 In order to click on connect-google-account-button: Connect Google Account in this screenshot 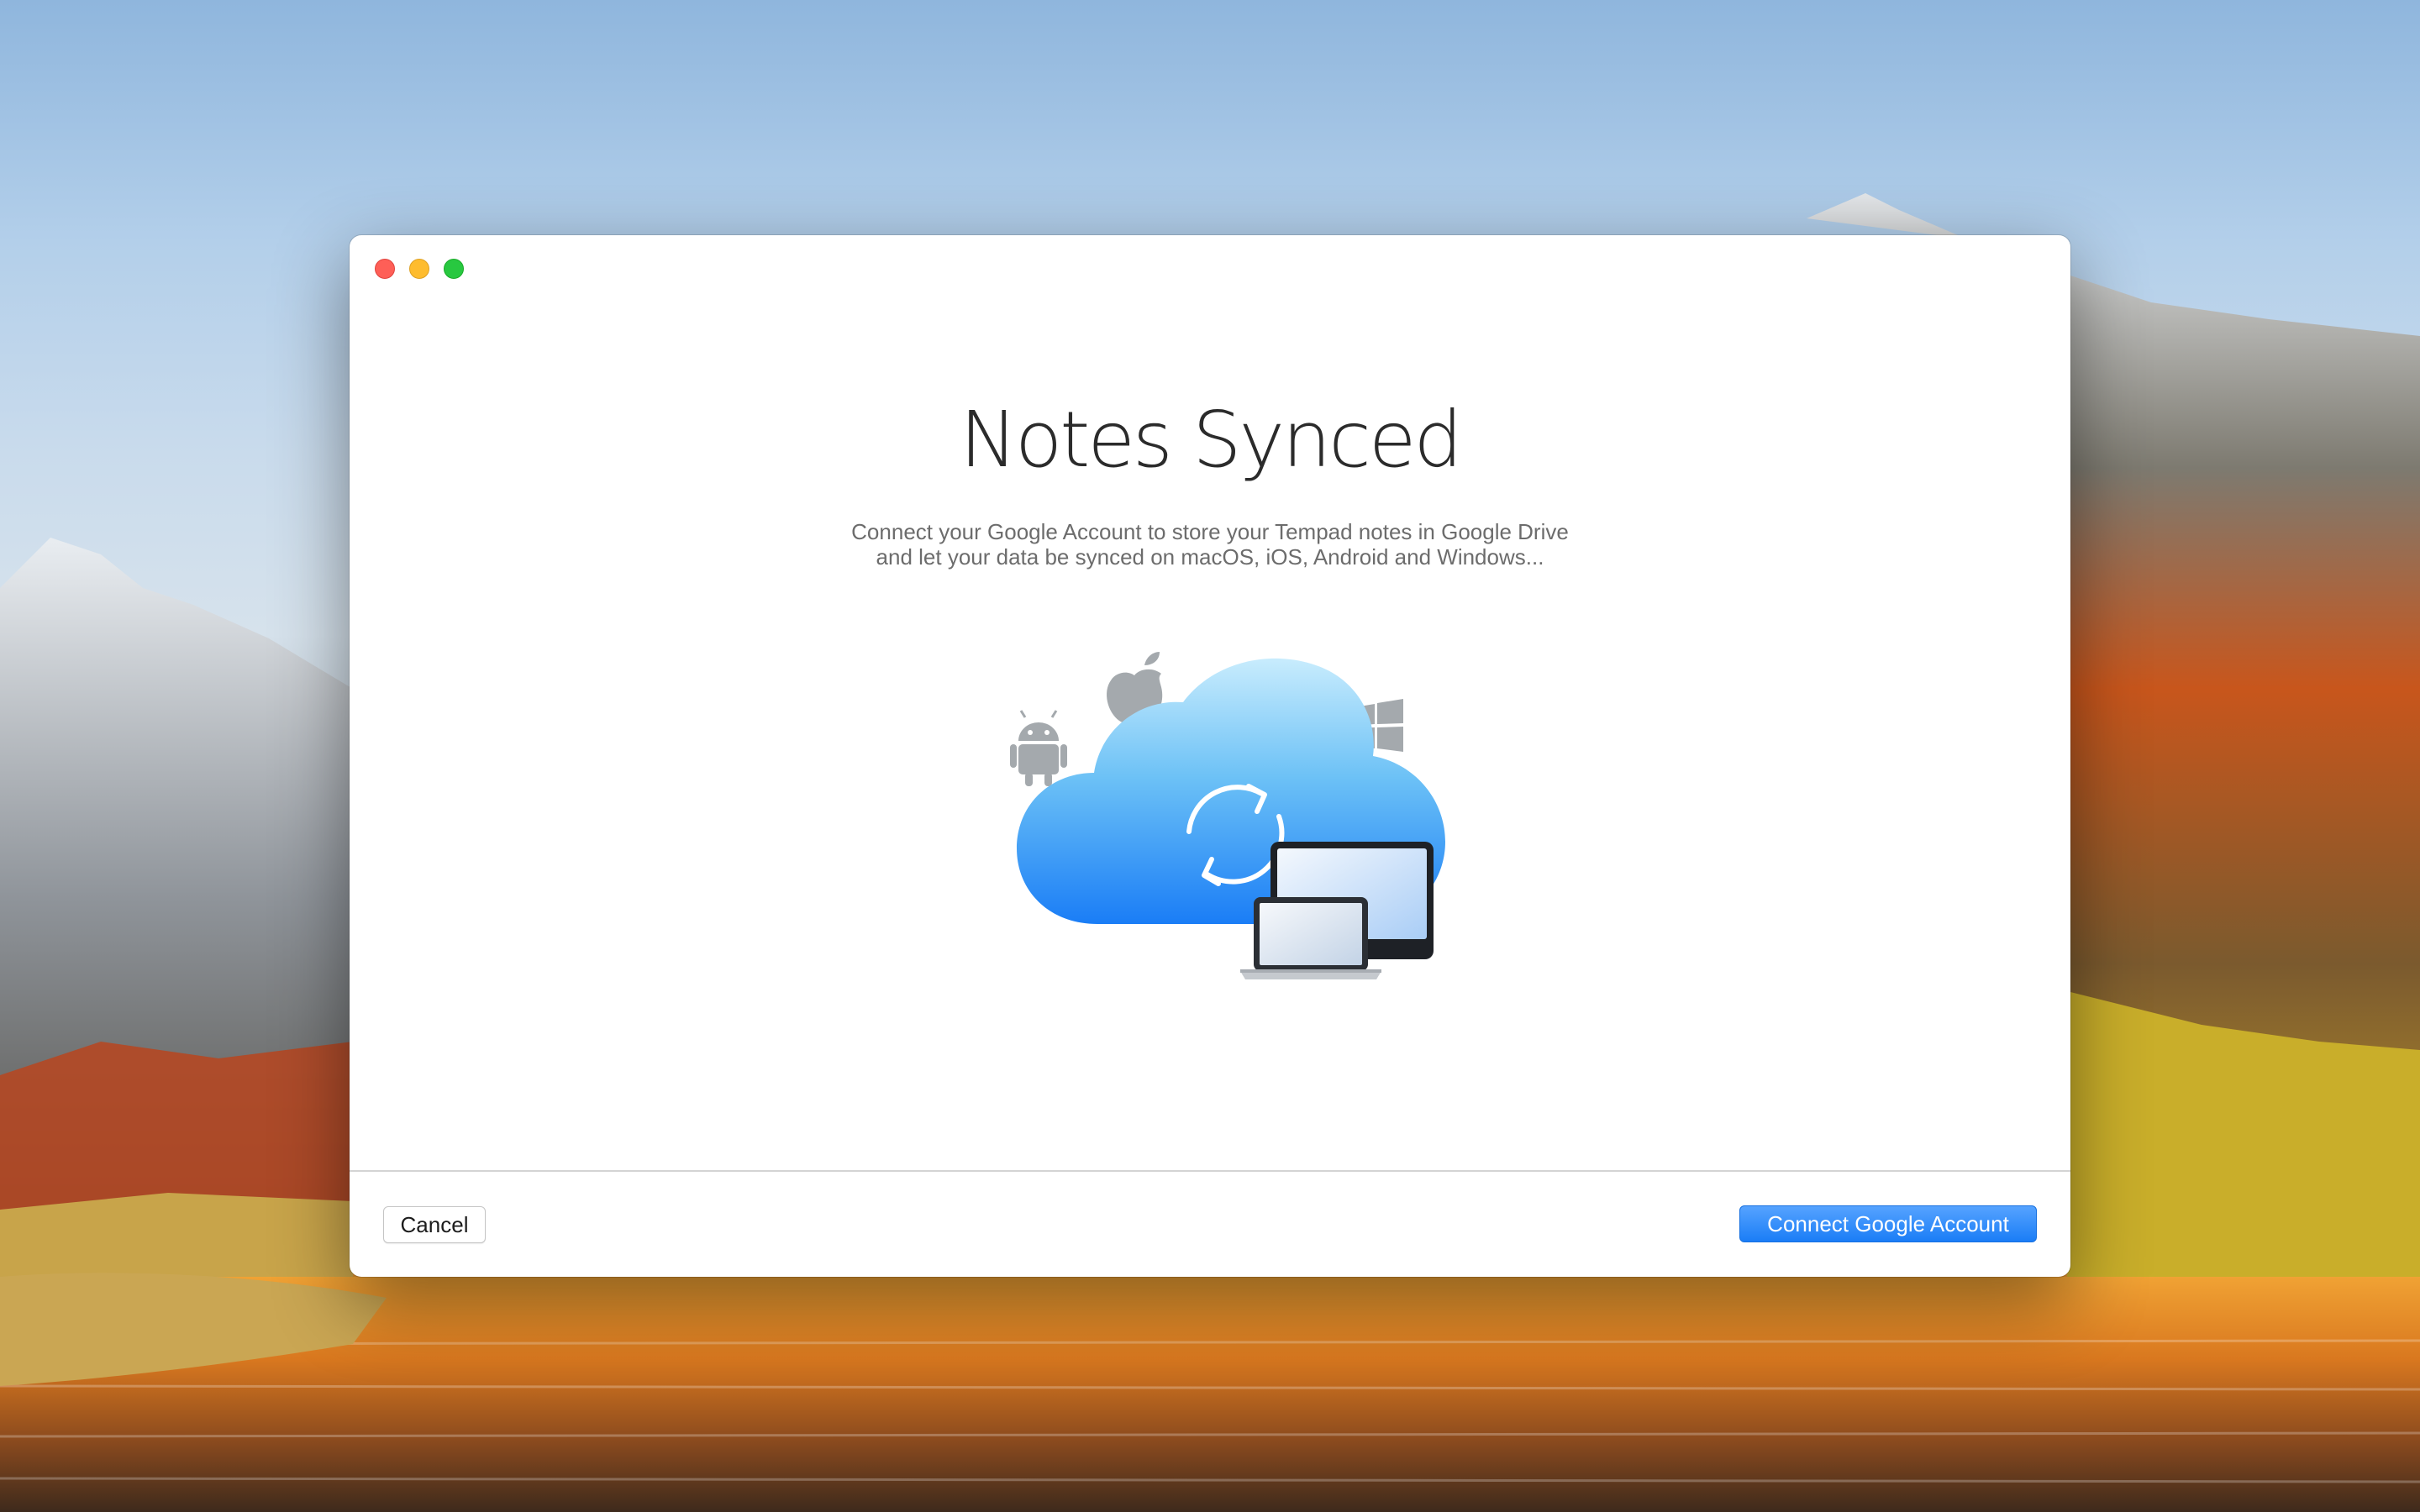, I will do `click(1888, 1223)`.